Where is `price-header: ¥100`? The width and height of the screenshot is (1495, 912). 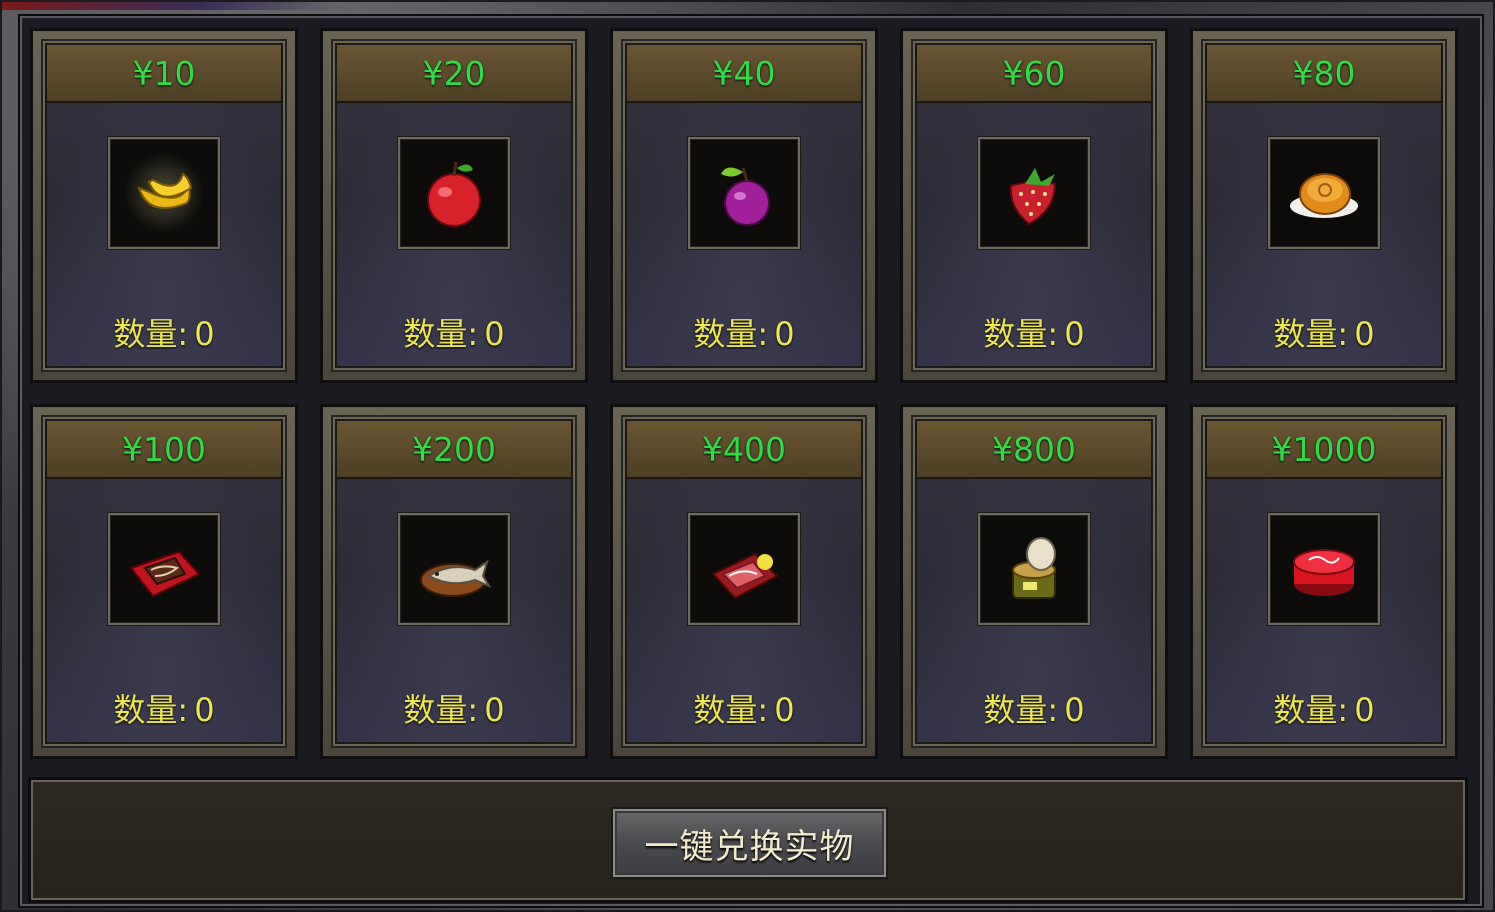
price-header: ¥100 is located at coordinates (164, 450).